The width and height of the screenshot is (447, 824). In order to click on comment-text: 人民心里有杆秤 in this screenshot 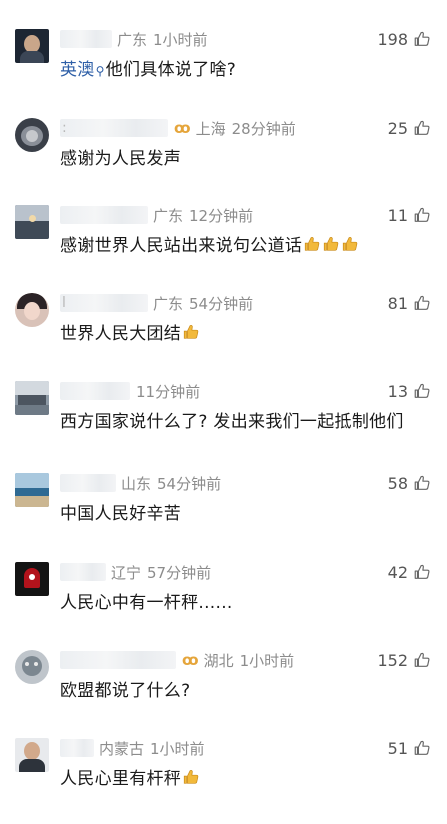, I will do `click(130, 776)`.